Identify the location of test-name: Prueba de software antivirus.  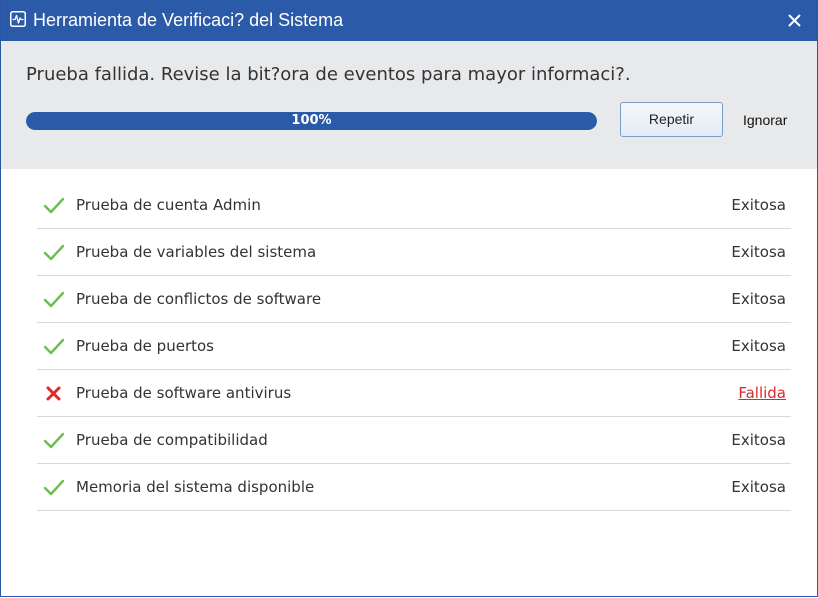
(184, 393).